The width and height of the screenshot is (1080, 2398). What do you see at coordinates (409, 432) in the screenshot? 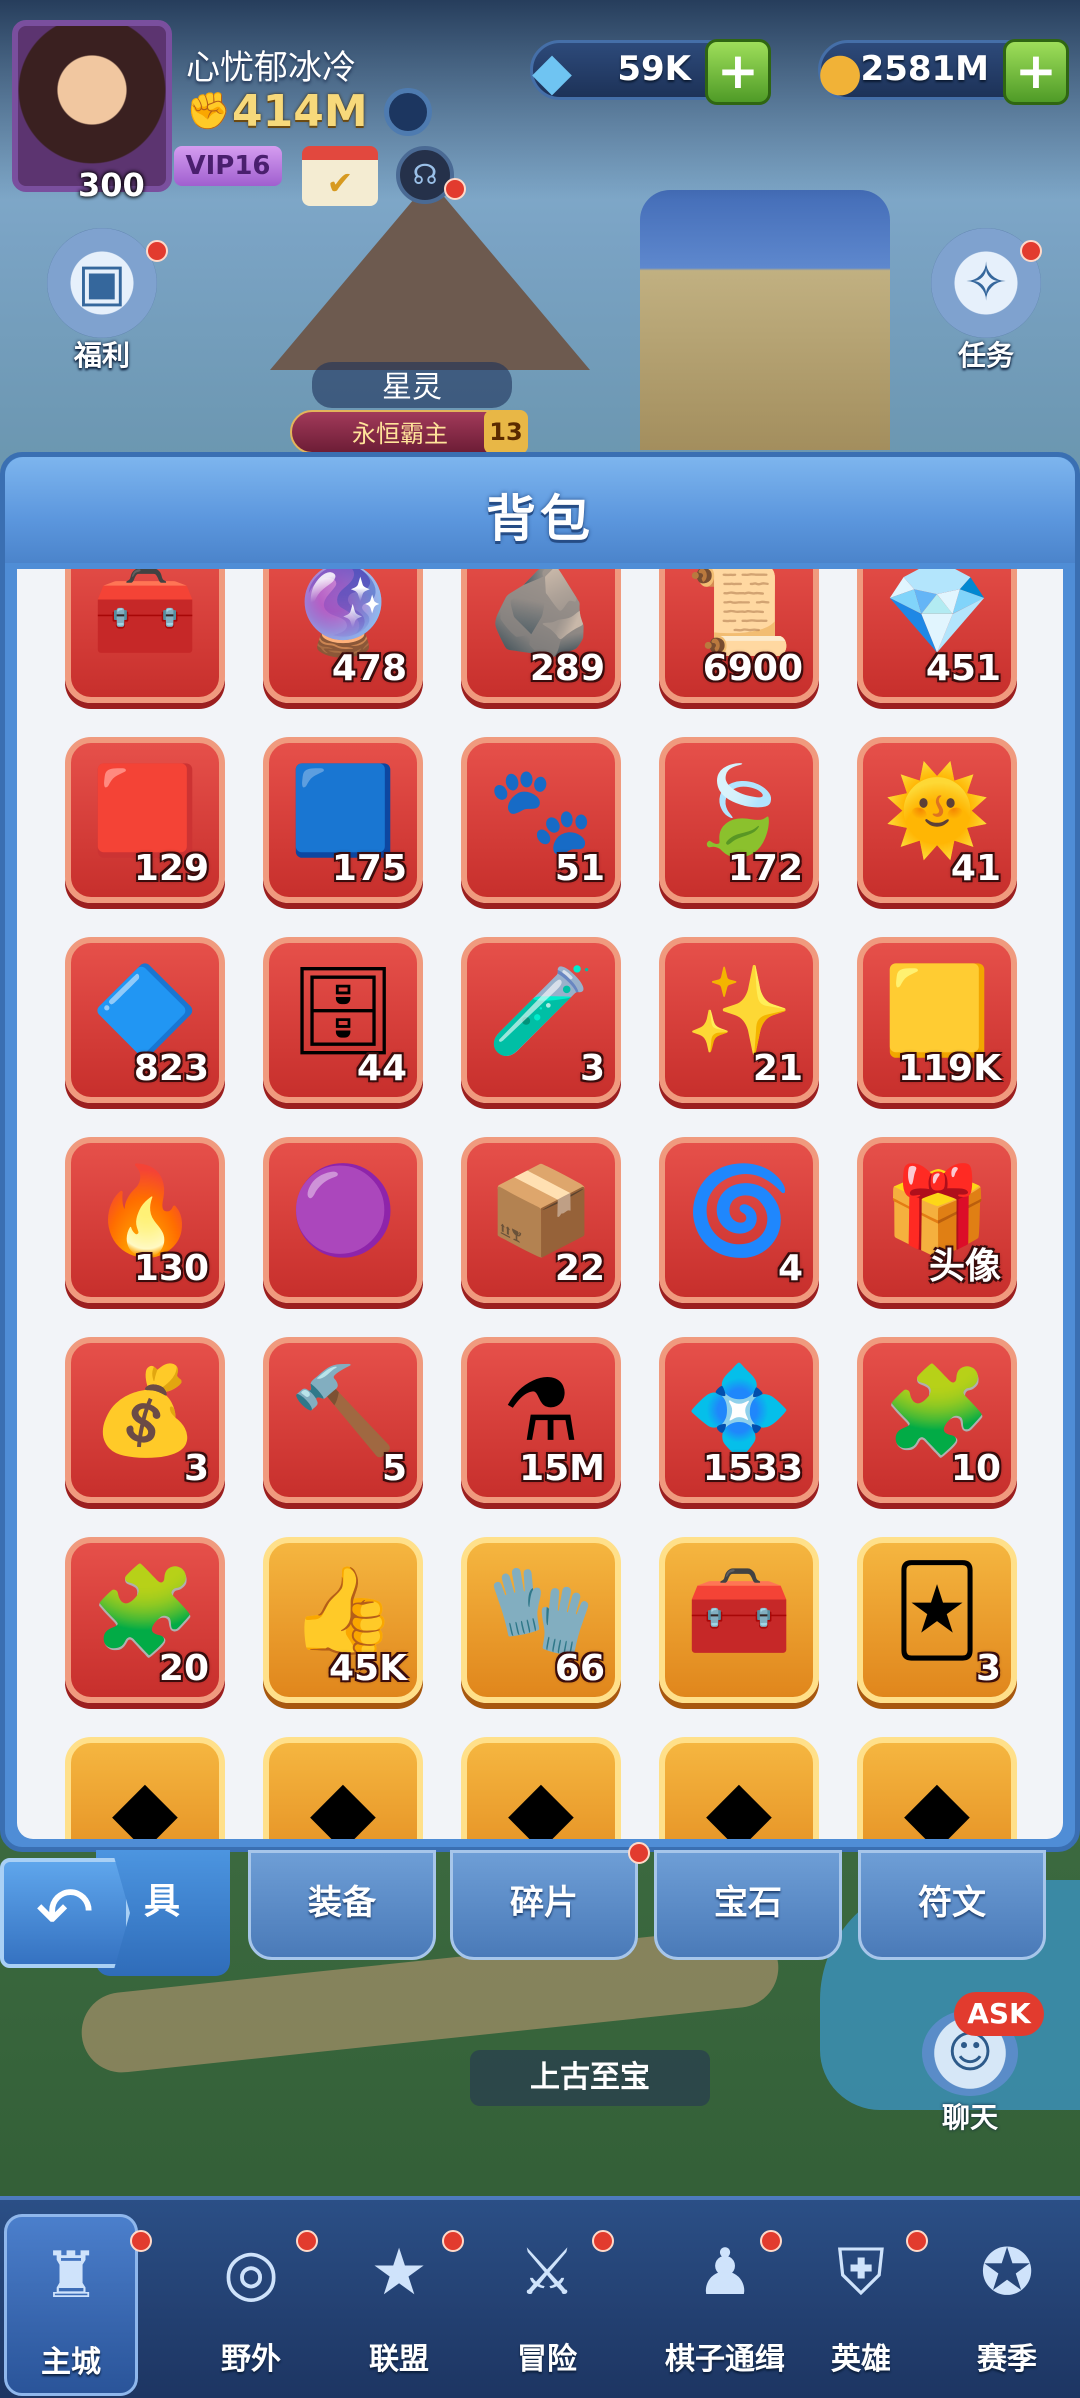
I see `title-badge: 永恒霸主 13` at bounding box center [409, 432].